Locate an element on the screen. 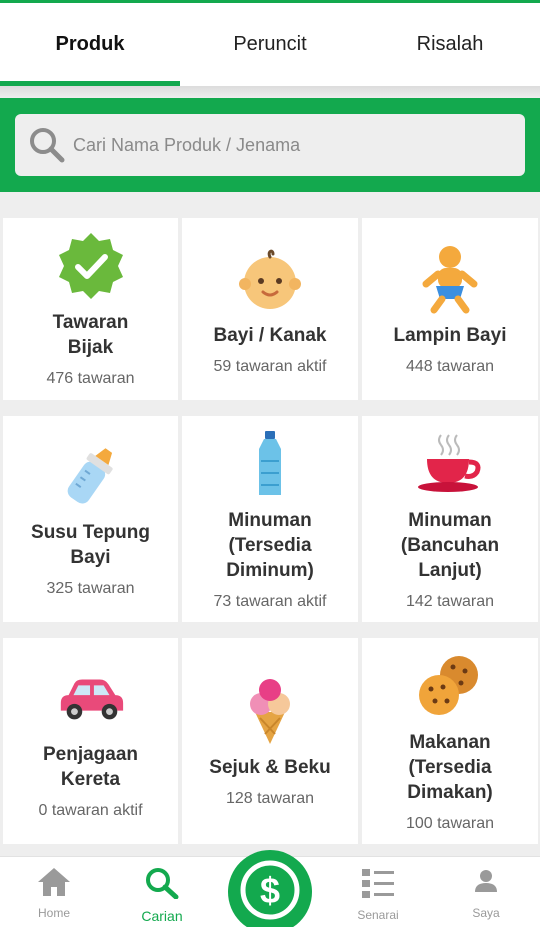  water-bottle-icon is located at coordinates (270, 464).